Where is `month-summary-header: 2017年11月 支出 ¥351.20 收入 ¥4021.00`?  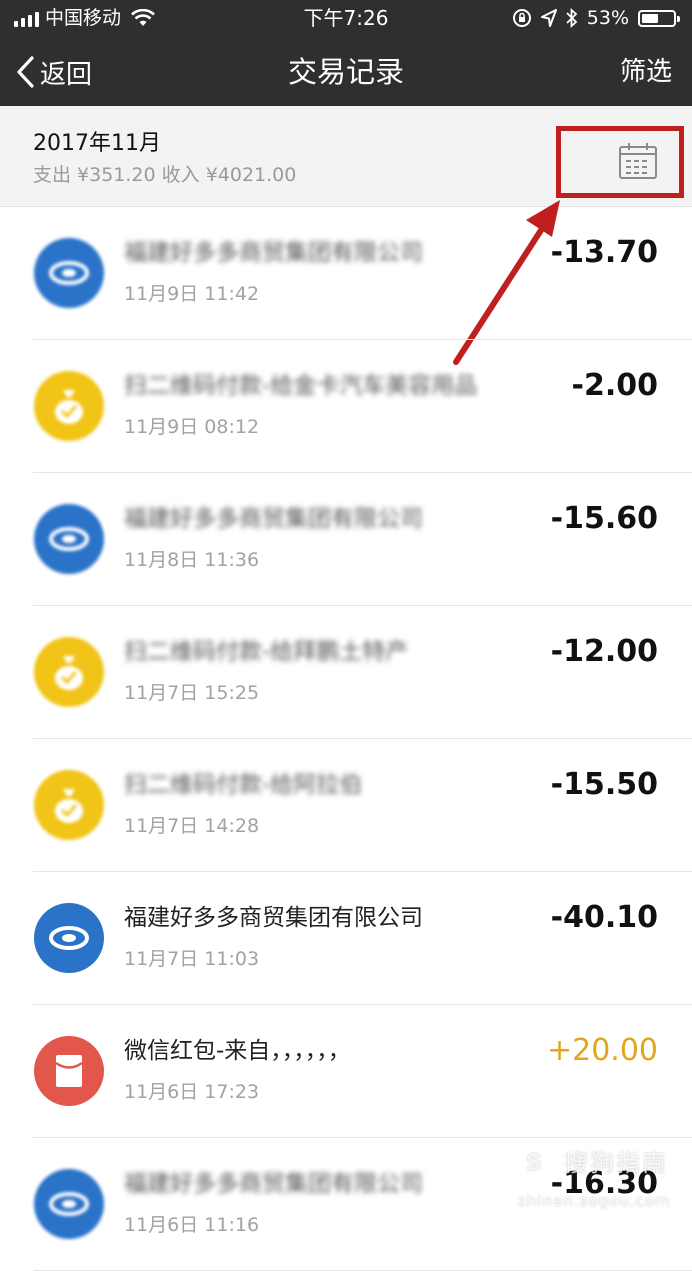 month-summary-header: 2017年11月 支出 ¥351.20 收入 ¥4021.00 is located at coordinates (346, 156).